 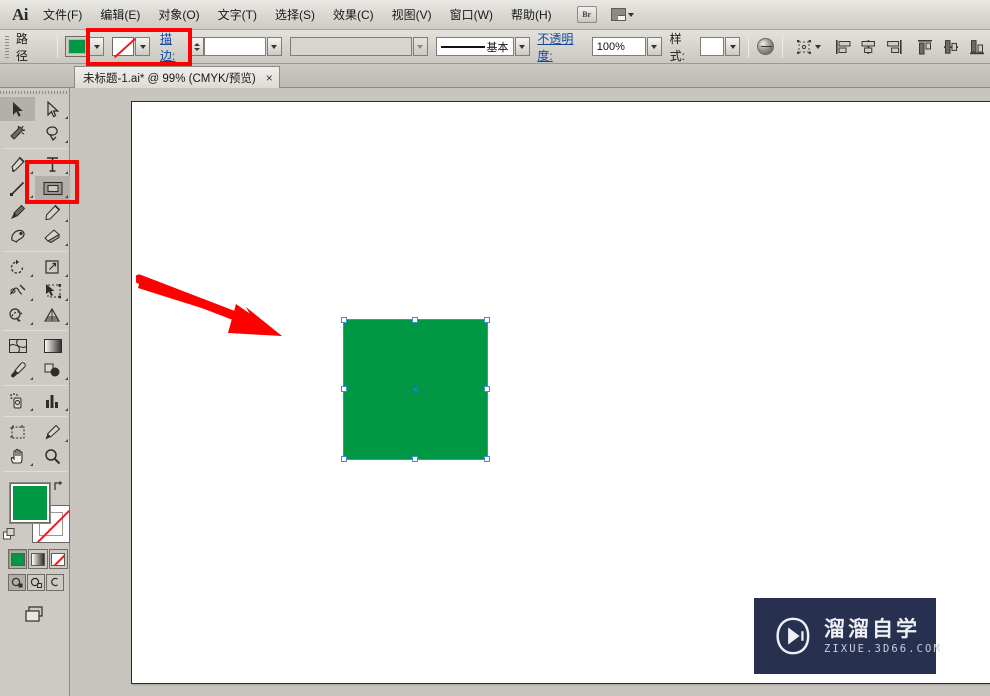 I want to click on pen-tool, so click(x=17, y=164).